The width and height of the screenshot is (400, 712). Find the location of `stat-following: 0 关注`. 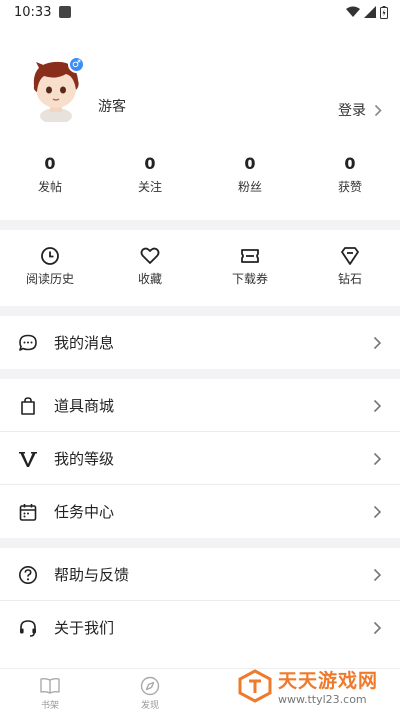

stat-following: 0 关注 is located at coordinates (150, 182).